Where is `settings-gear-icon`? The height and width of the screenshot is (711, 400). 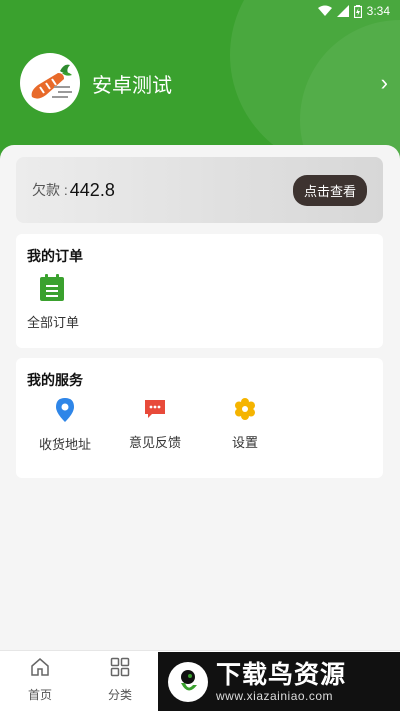 settings-gear-icon is located at coordinates (245, 409).